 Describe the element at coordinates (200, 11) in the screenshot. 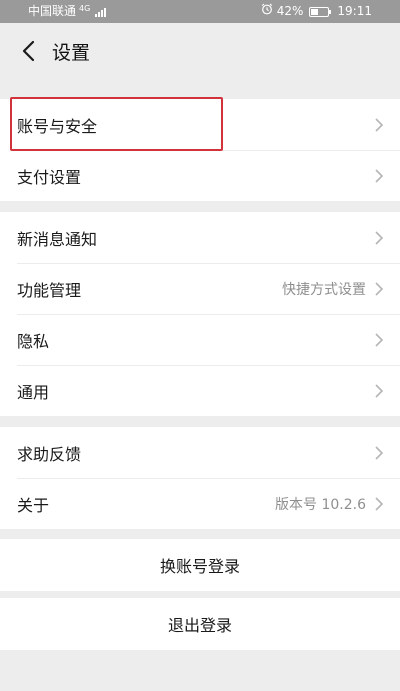

I see `status-bar: 中国联通 4G 42% 19:11` at that location.